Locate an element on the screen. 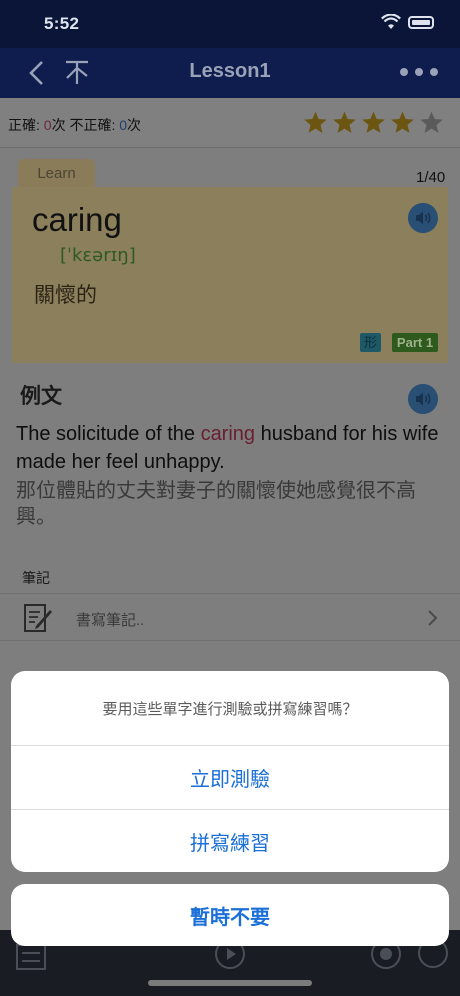  more-options-icon is located at coordinates (419, 73).